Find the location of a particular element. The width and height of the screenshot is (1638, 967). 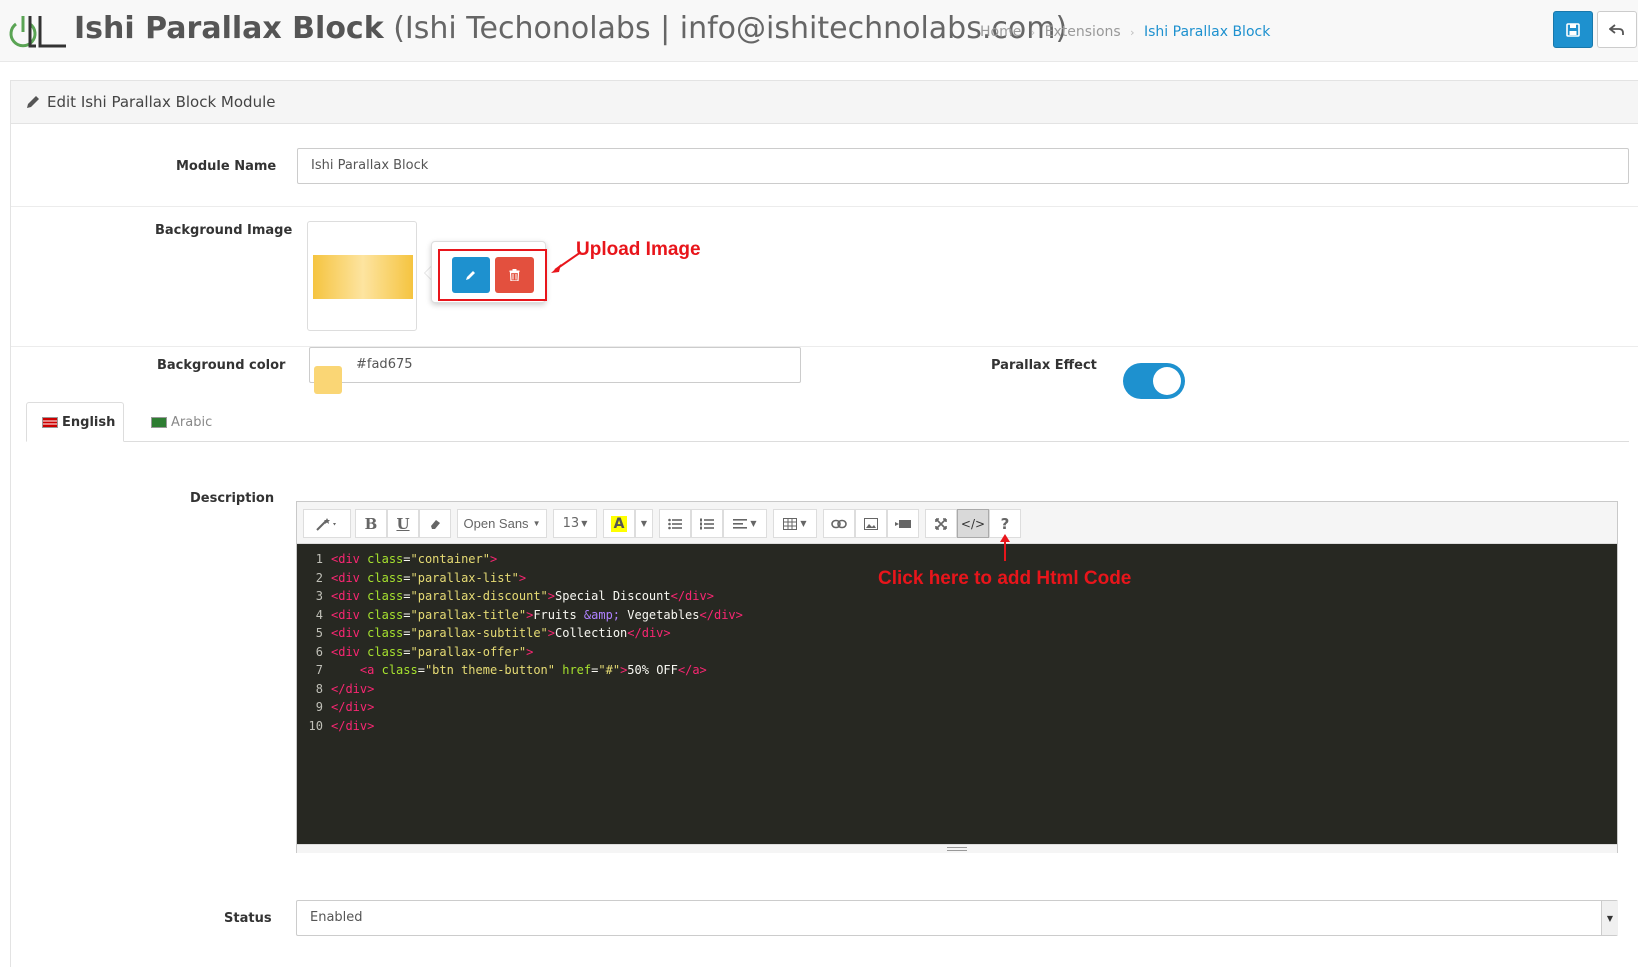

background-image-preview is located at coordinates (363, 277).